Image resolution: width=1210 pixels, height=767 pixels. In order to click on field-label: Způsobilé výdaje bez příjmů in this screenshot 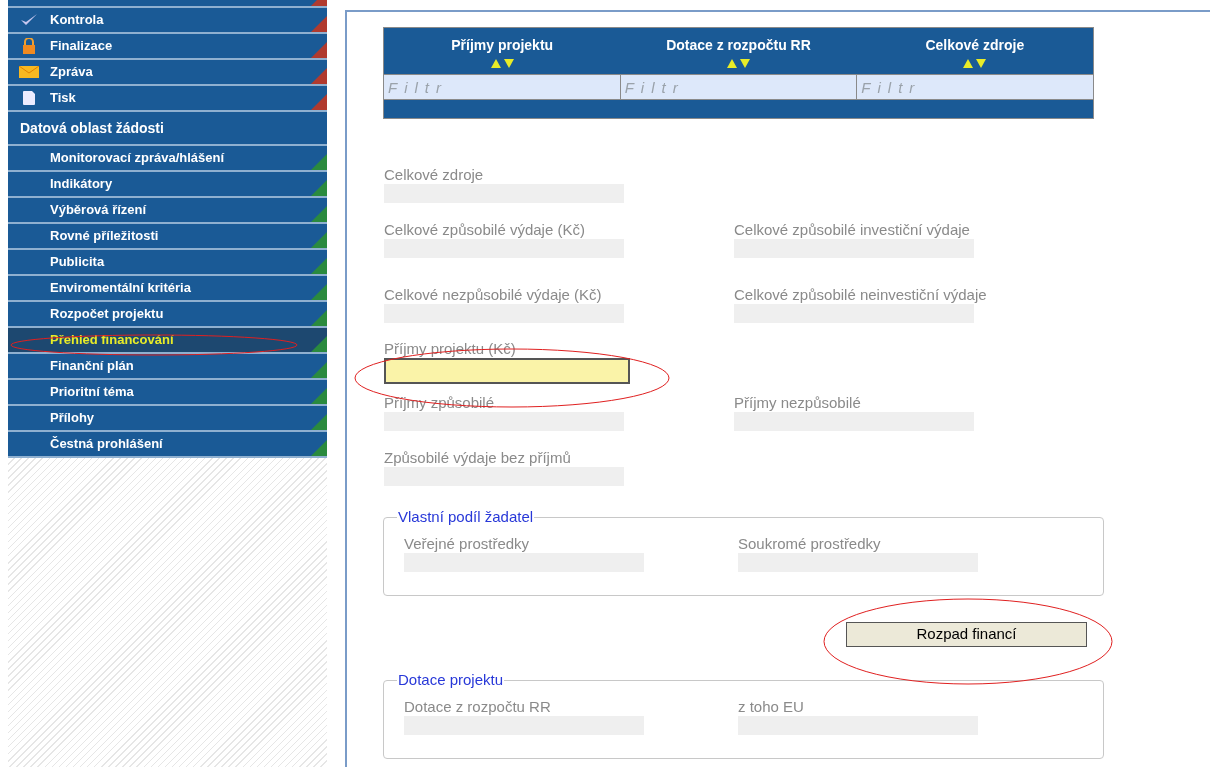, I will do `click(477, 458)`.